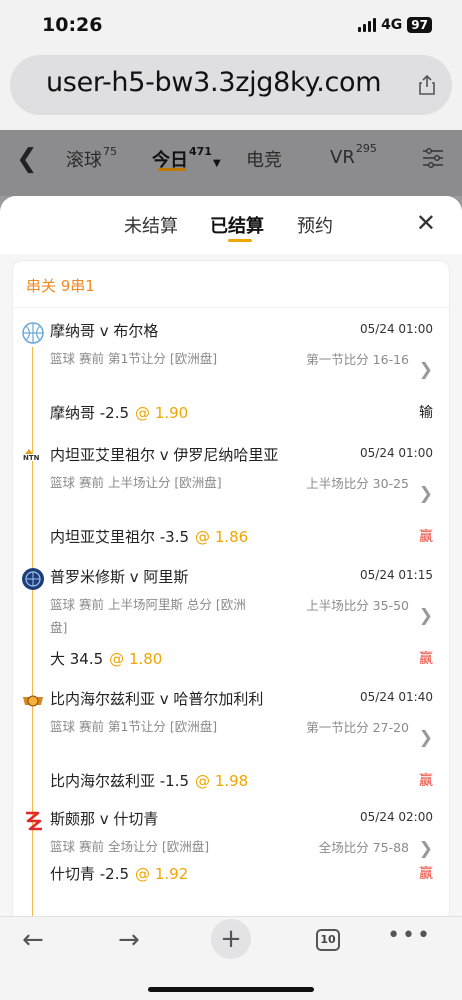 The height and width of the screenshot is (1000, 462). I want to click on back-arrow-icon: ←, so click(33, 940).